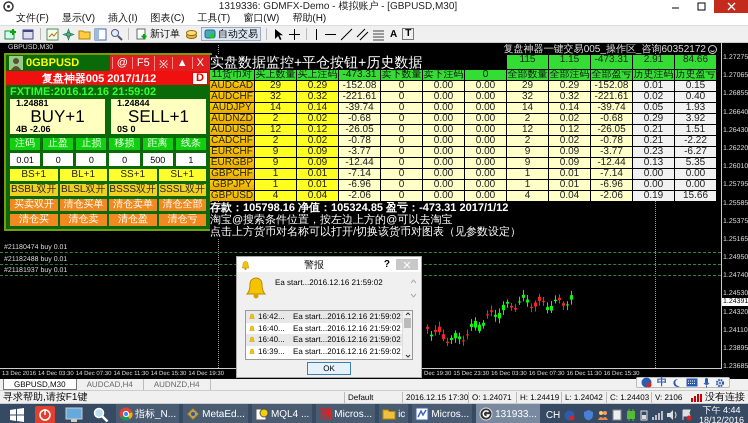 The width and height of the screenshot is (748, 423). I want to click on currency-pair-button: EURCHF, so click(232, 152).